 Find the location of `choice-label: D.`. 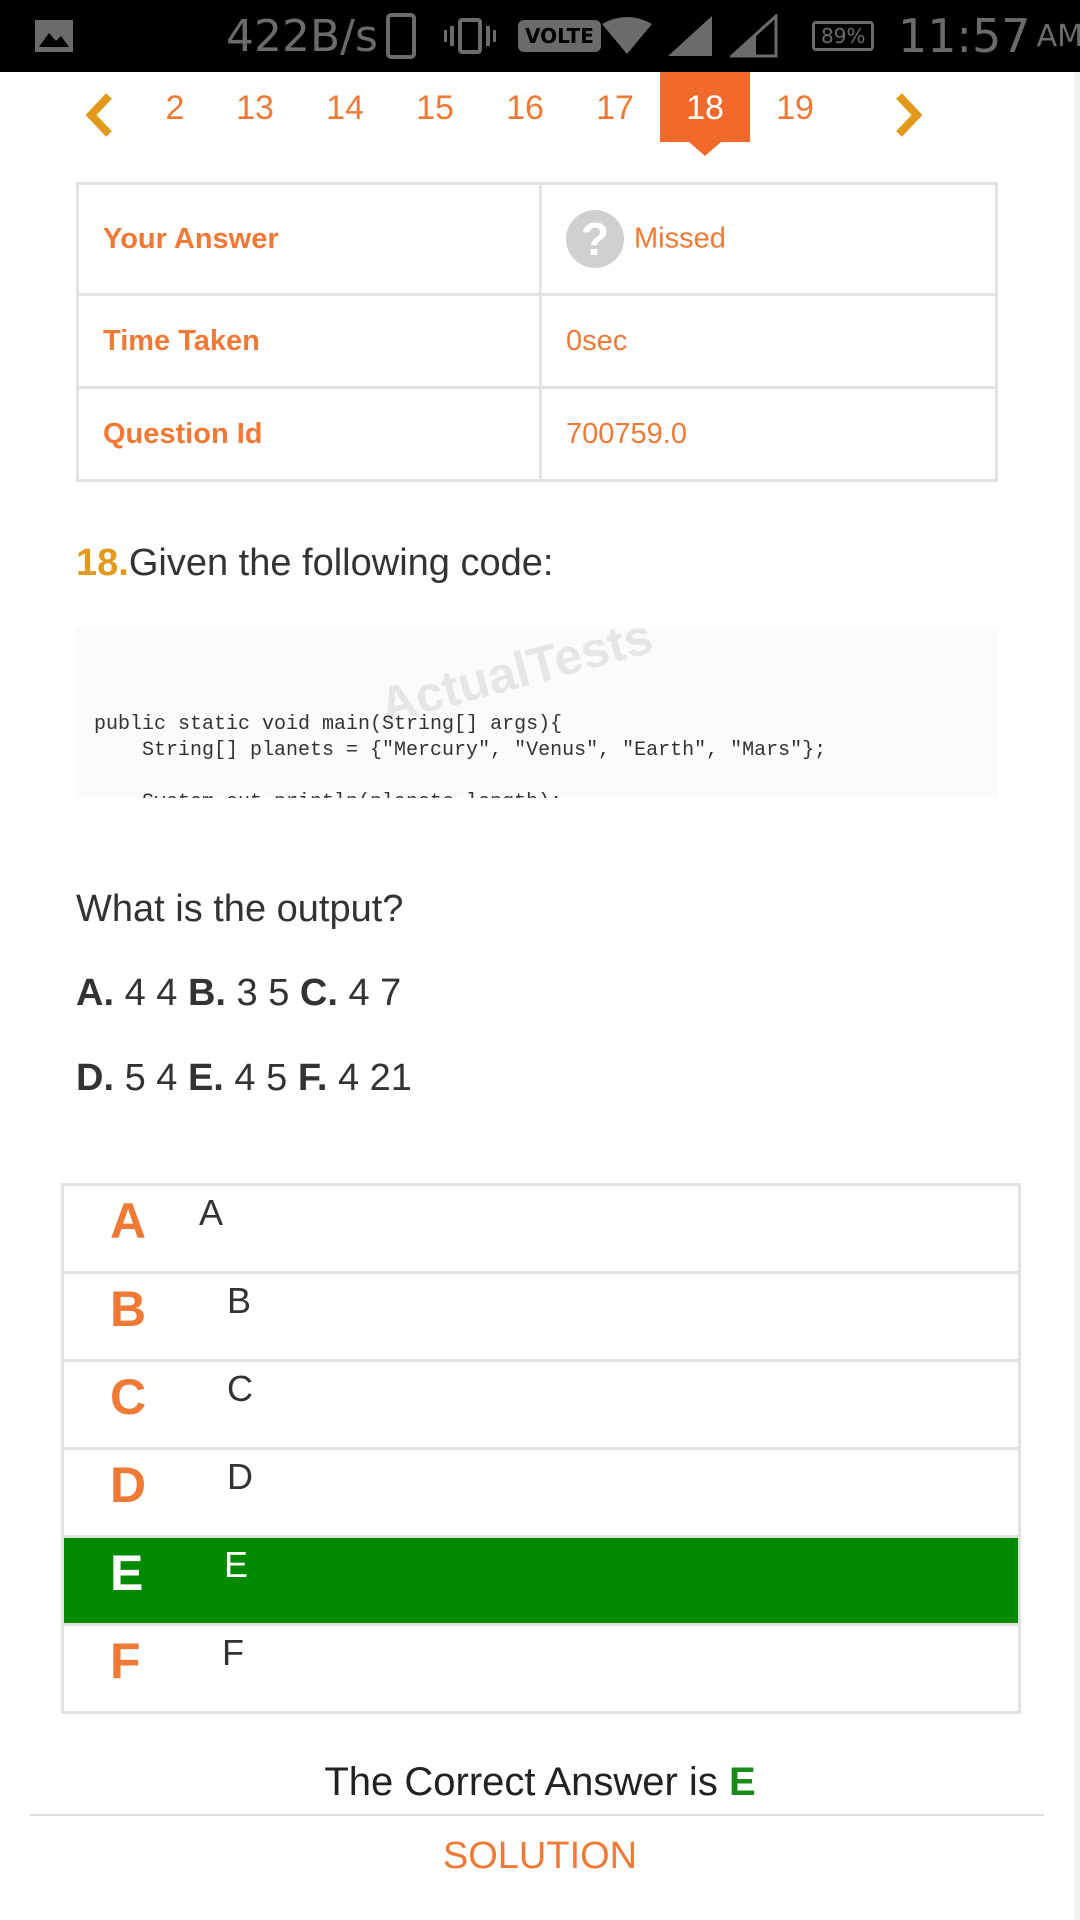

choice-label: D. is located at coordinates (95, 1078).